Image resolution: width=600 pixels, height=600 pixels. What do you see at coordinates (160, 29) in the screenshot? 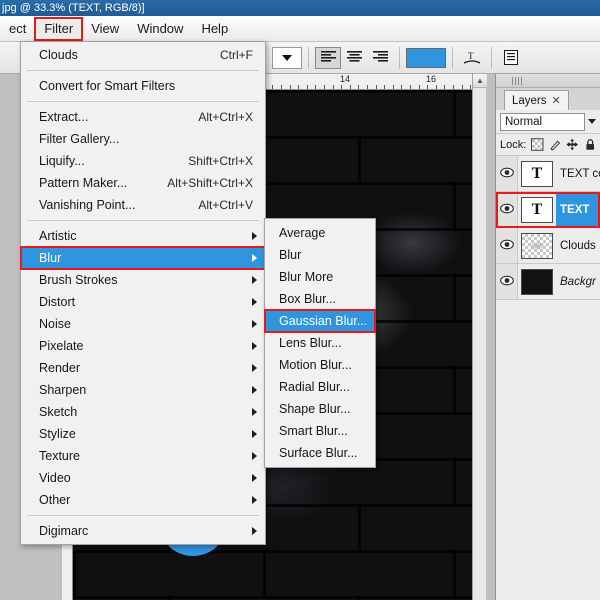
I see `menu-window: Window` at bounding box center [160, 29].